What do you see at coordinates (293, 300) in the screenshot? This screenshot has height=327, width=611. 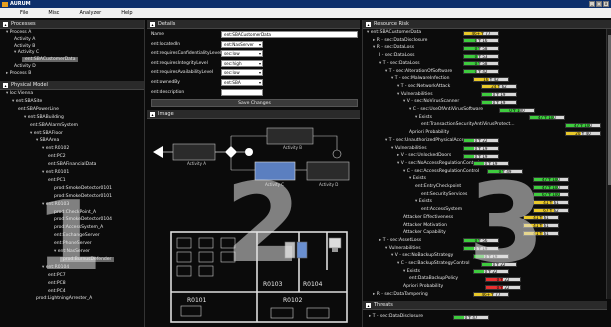 I see `room-label: R0102` at bounding box center [293, 300].